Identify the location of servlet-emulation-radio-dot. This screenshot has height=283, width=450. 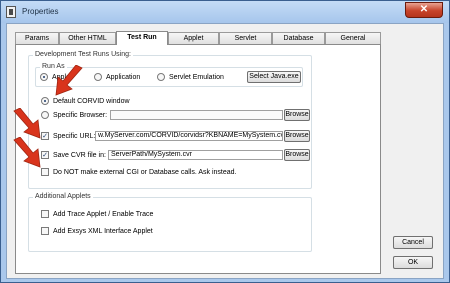
(161, 77).